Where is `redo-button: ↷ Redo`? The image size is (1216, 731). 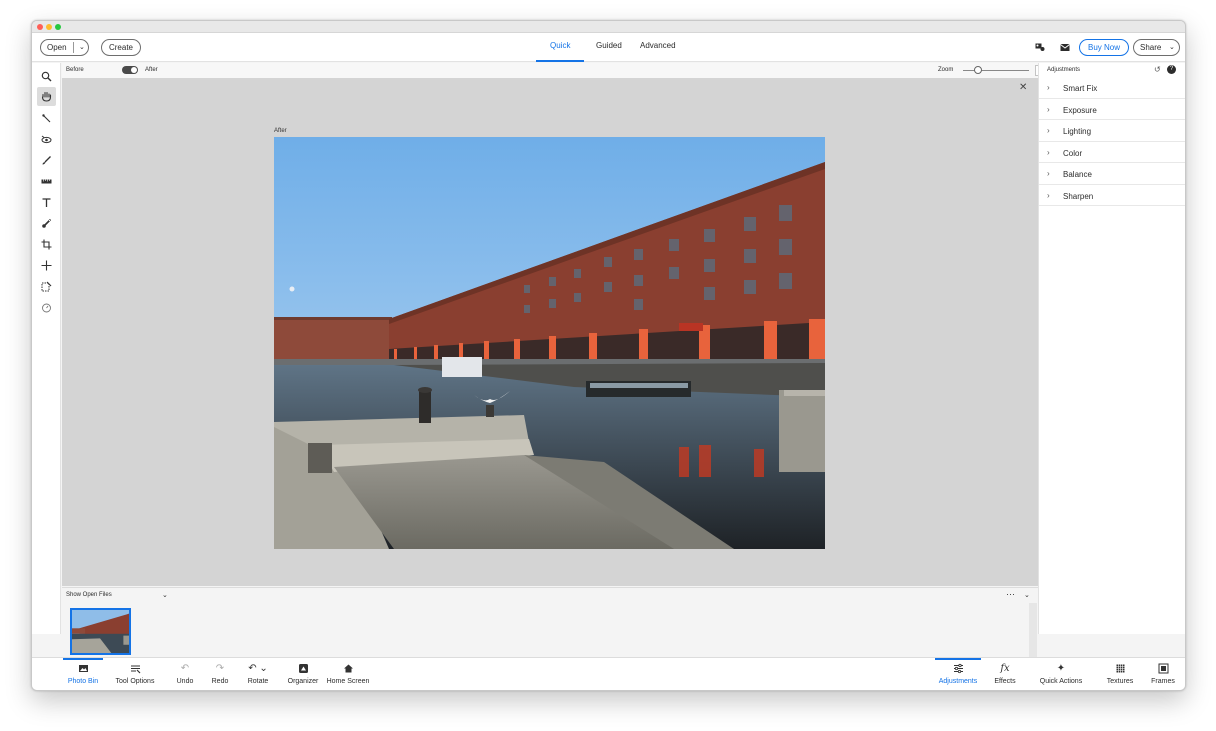 redo-button: ↷ Redo is located at coordinates (220, 674).